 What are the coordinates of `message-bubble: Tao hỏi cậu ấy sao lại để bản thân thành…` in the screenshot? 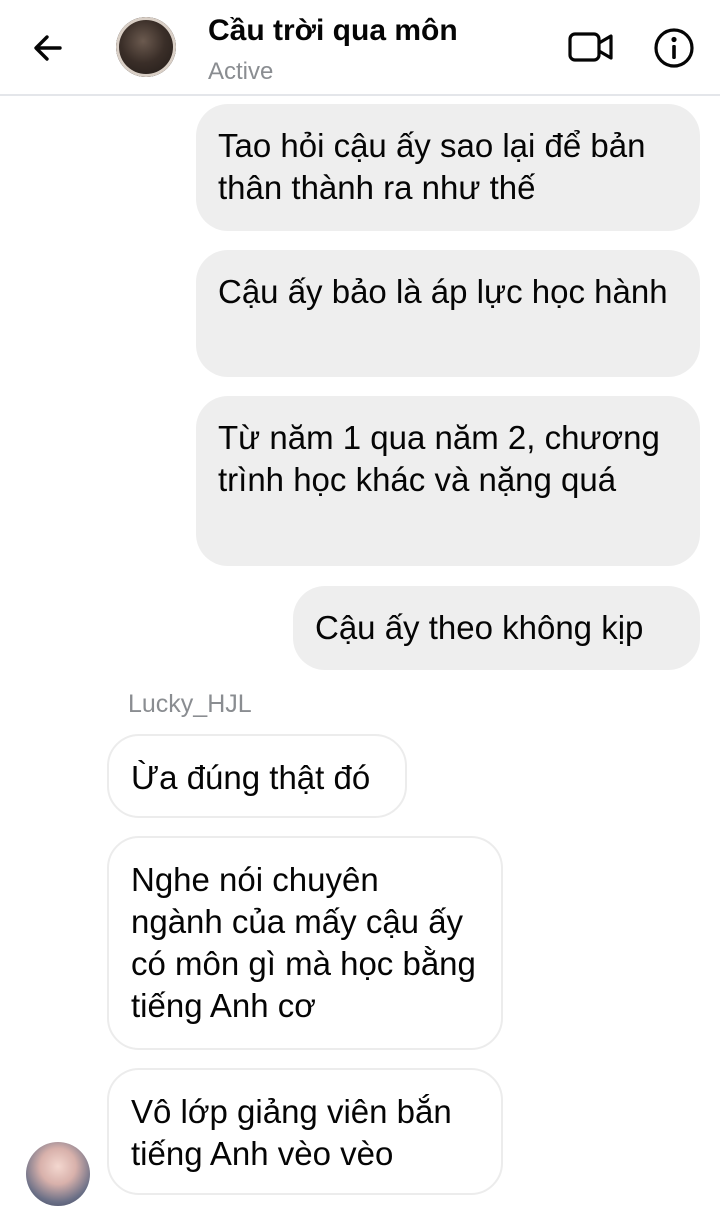 It's located at (448, 167).